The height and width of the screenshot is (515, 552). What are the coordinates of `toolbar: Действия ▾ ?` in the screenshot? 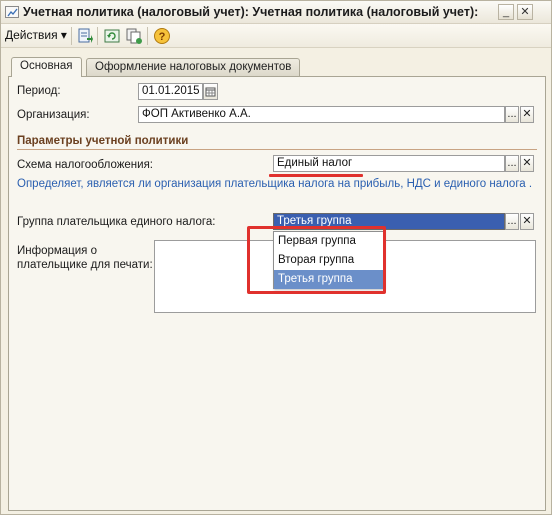 It's located at (276, 36).